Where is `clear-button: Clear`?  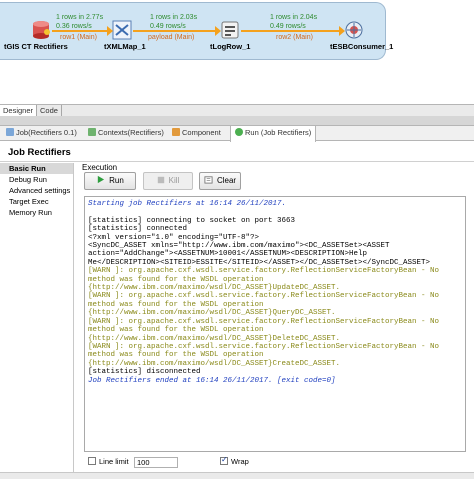 clear-button: Clear is located at coordinates (220, 181).